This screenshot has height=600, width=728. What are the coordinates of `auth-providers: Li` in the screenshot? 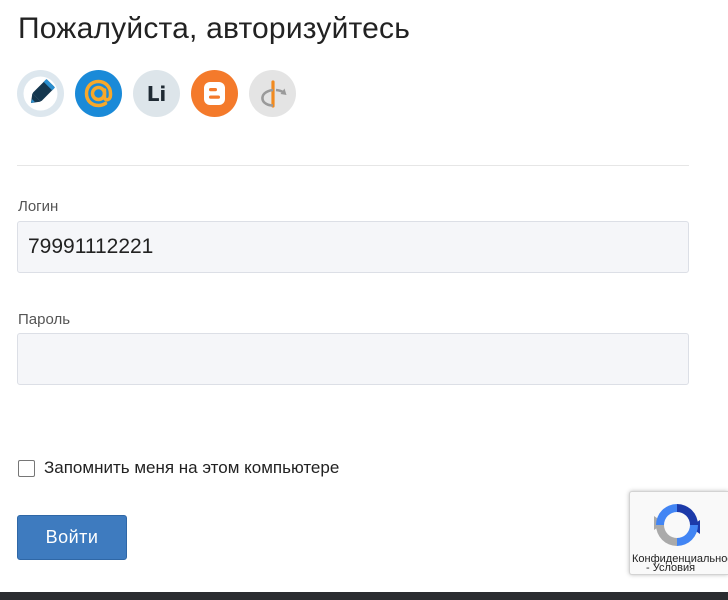 It's located at (156, 93).